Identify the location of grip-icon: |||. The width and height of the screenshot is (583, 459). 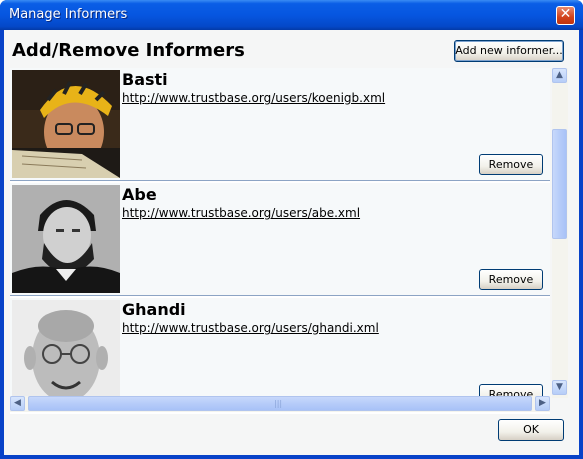
(278, 403).